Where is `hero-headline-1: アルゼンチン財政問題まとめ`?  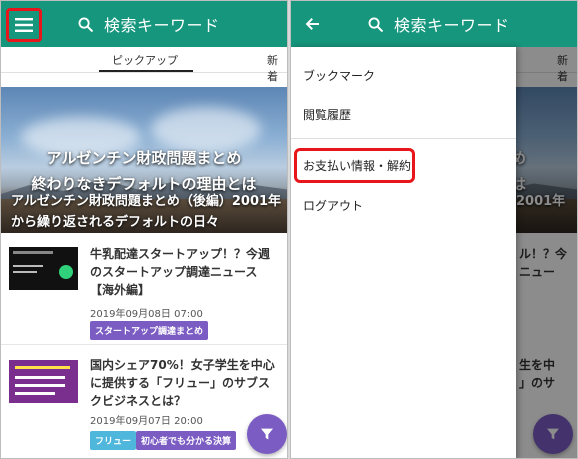
hero-headline-1: アルゼンチン財政問題まとめ is located at coordinates (144, 158).